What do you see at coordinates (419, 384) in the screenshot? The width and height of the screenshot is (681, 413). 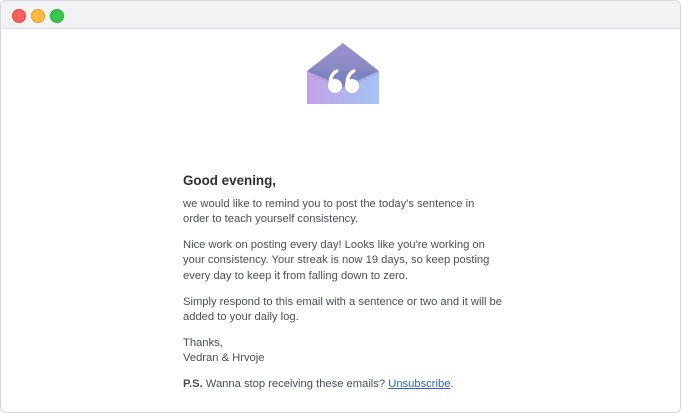 I see `unsubscribe-link: Unsubscribe` at bounding box center [419, 384].